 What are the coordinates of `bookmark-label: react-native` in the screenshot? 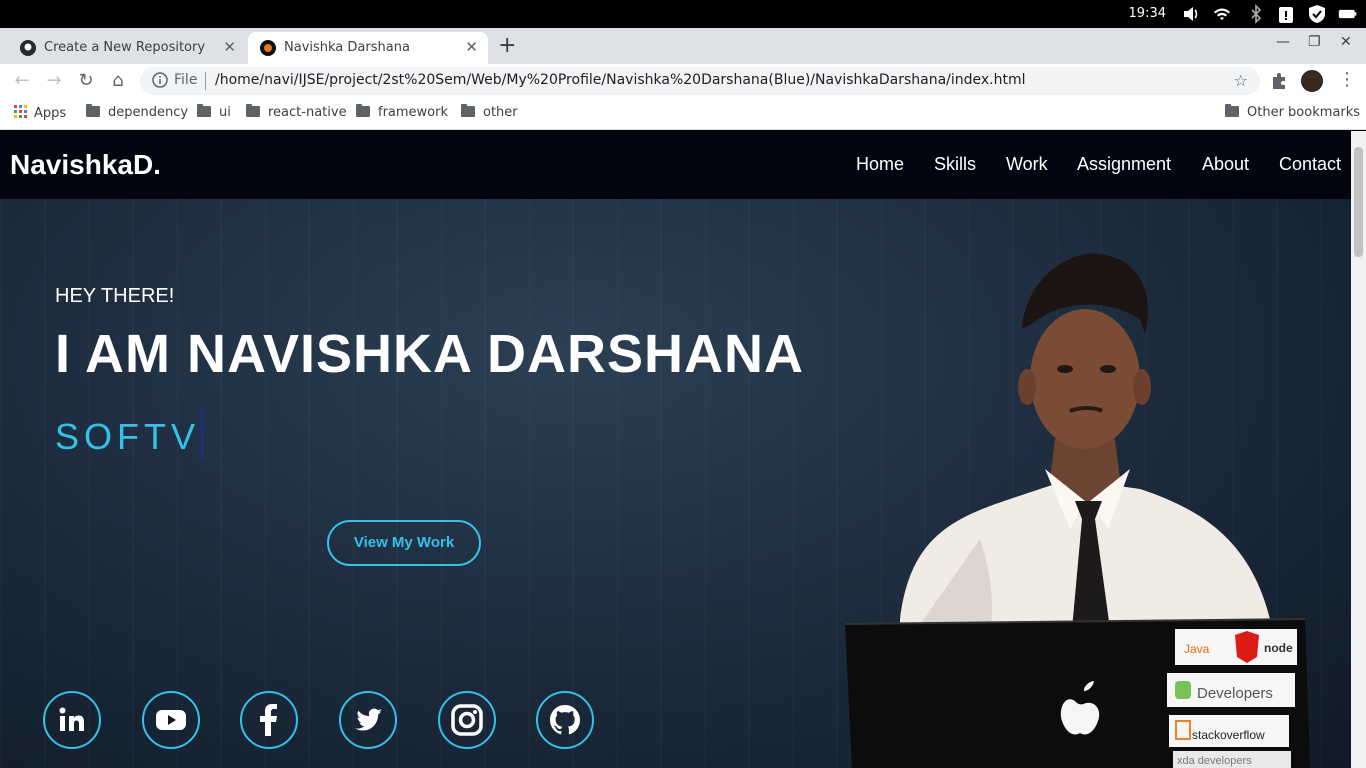 It's located at (307, 112).